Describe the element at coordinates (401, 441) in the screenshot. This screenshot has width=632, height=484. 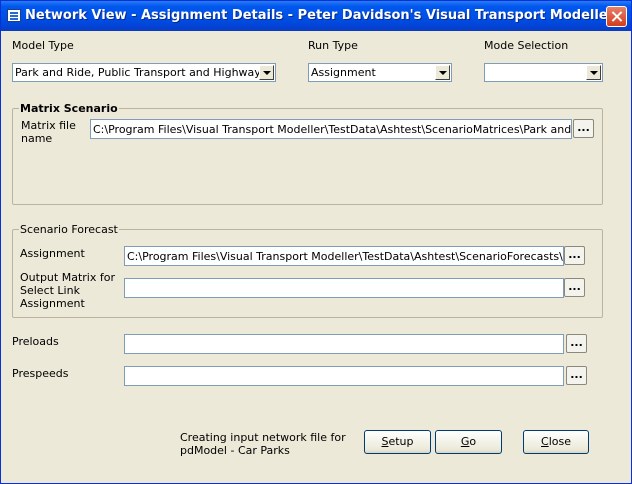
I see `setup-button-label: etup` at that location.